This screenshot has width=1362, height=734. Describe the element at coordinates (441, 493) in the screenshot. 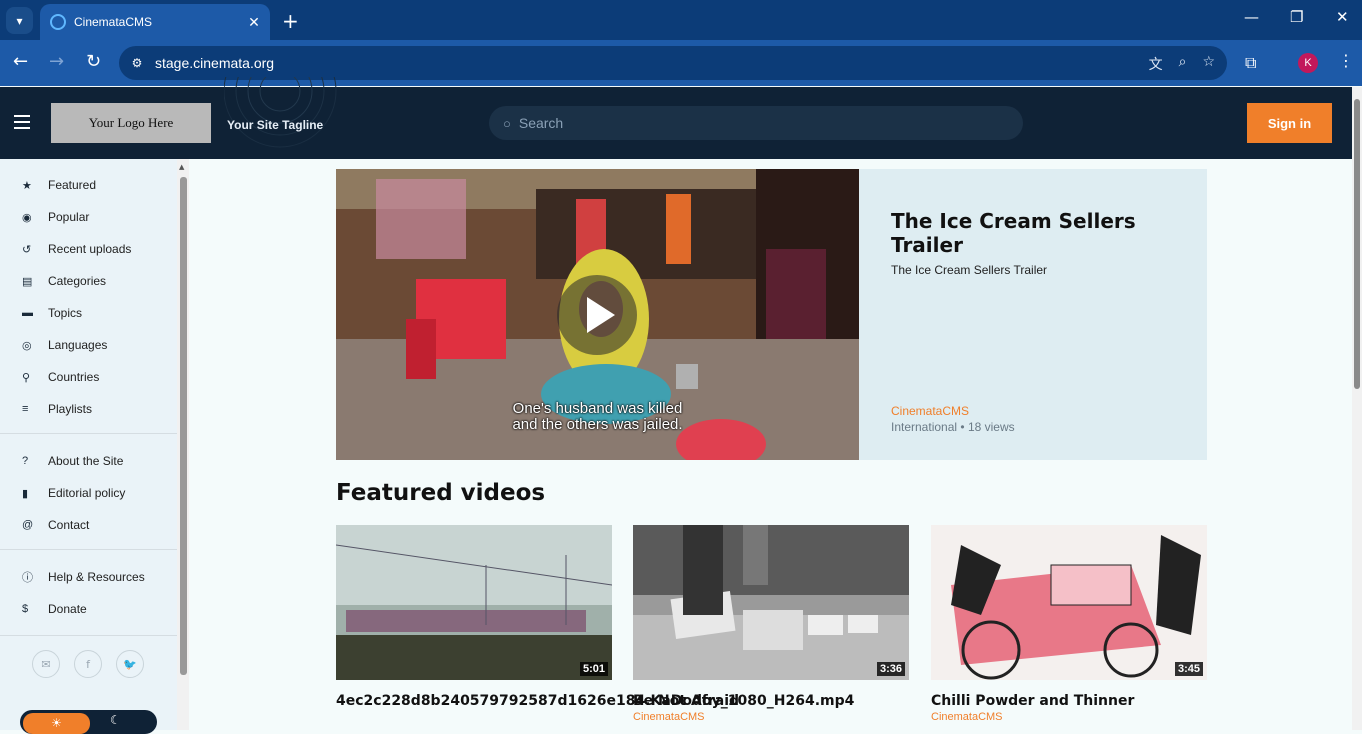

I see `section-title: Featured videos` at that location.